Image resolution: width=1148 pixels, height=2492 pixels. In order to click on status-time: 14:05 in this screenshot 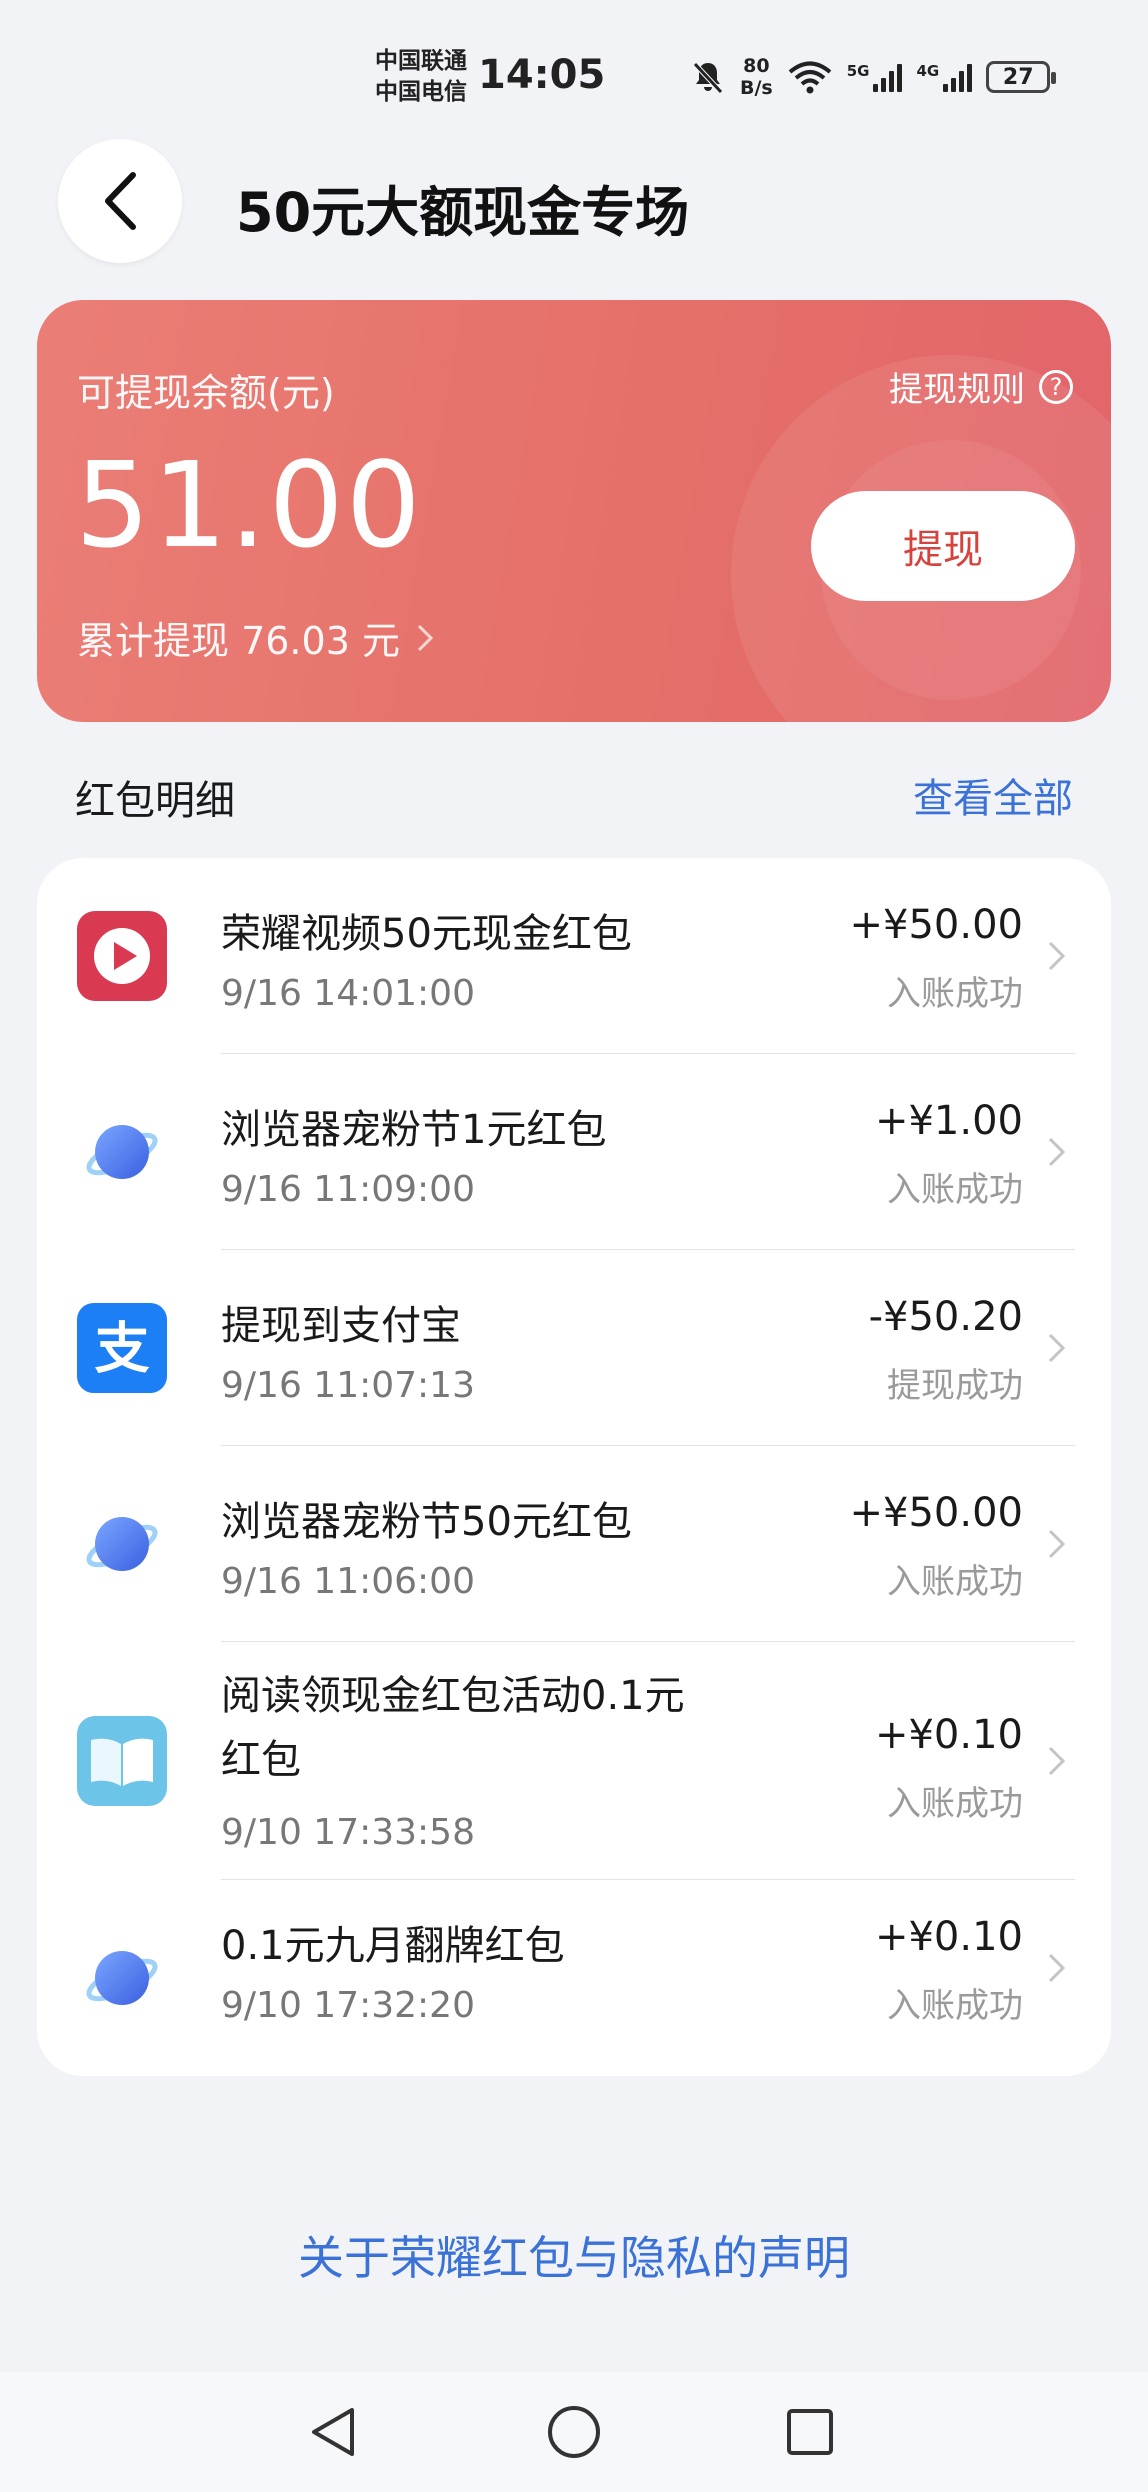, I will do `click(542, 75)`.